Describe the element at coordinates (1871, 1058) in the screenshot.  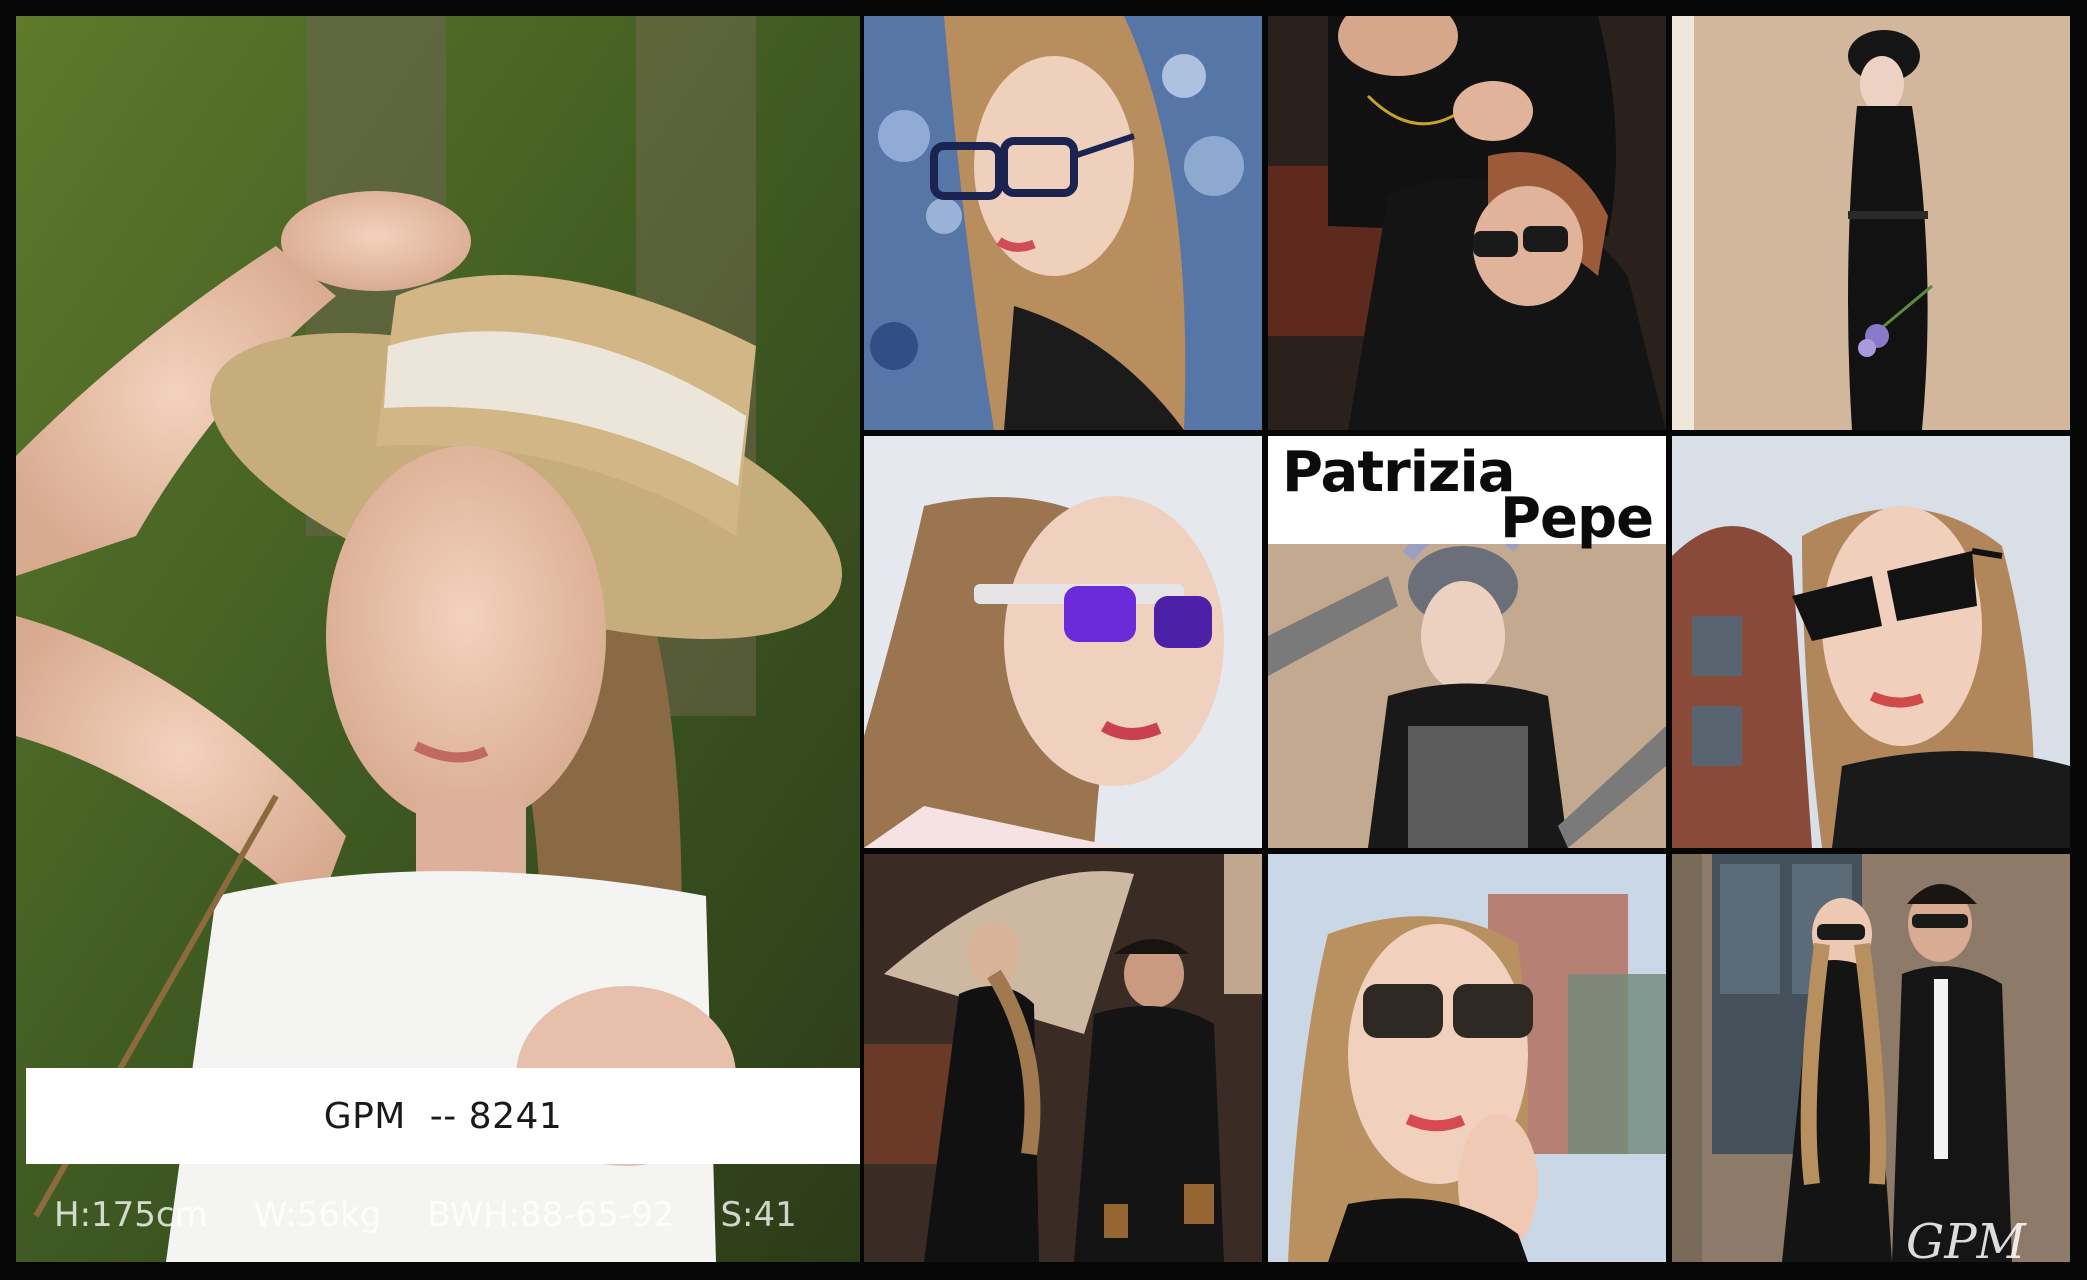
I see `photo-couple-window: GPM` at that location.